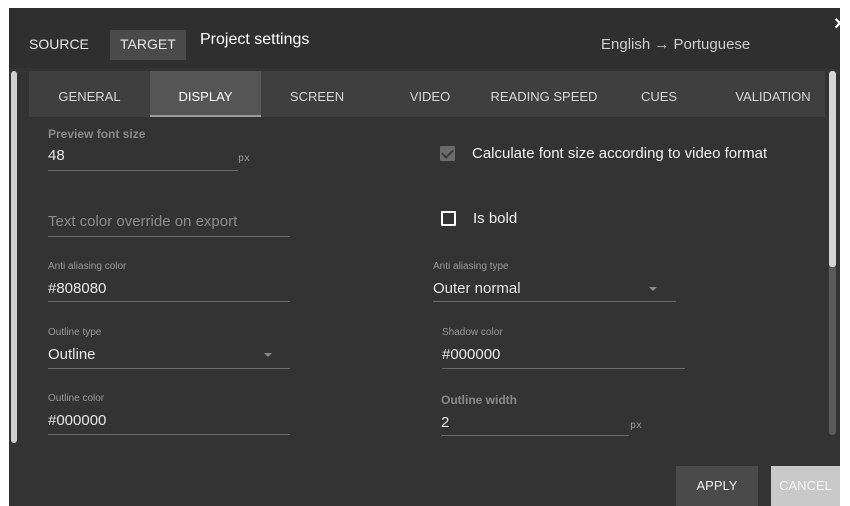  Describe the element at coordinates (178, 348) in the screenshot. I see `outline-type-select: Outline type Outline` at that location.